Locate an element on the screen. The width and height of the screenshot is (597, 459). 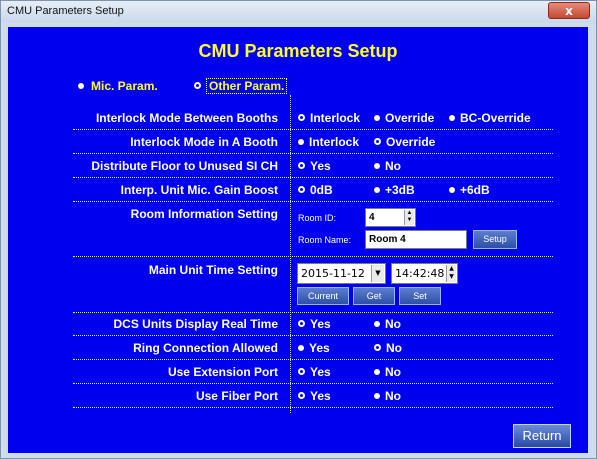
interlock-between-interlock-radio: Interlock is located at coordinates (329, 118).